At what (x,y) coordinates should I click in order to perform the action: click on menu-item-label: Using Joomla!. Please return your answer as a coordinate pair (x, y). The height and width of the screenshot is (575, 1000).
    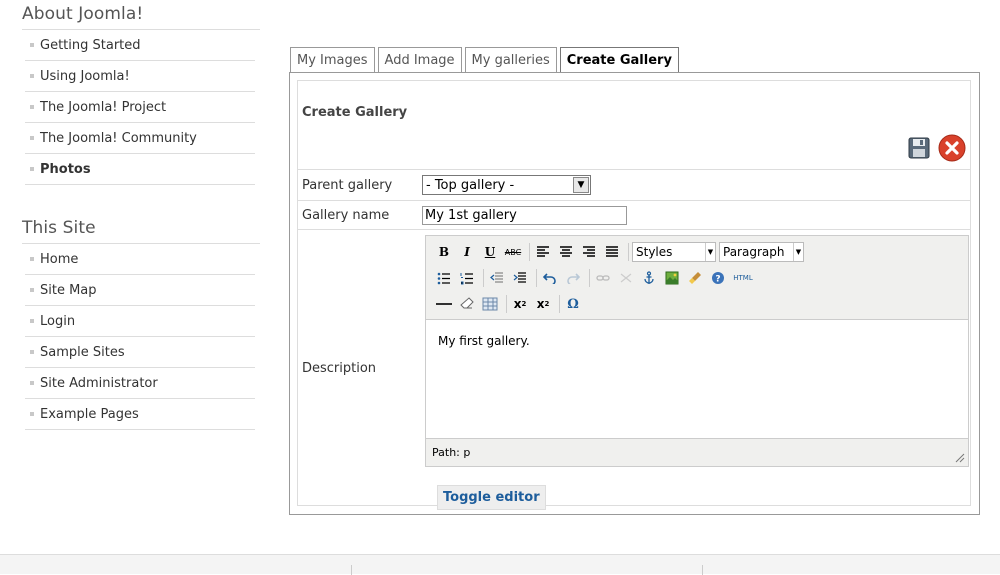
    Looking at the image, I should click on (85, 76).